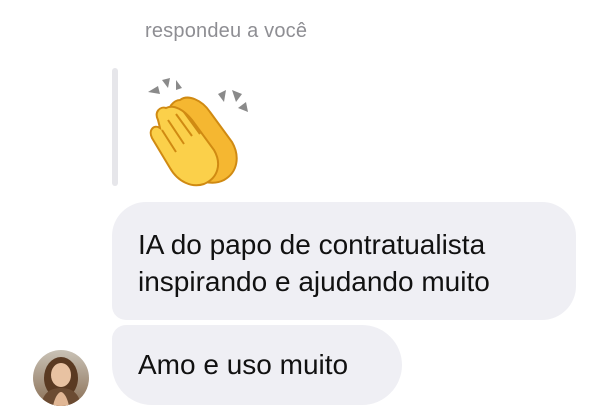 The width and height of the screenshot is (615, 414). I want to click on reply-header: respondeu a você, so click(226, 31).